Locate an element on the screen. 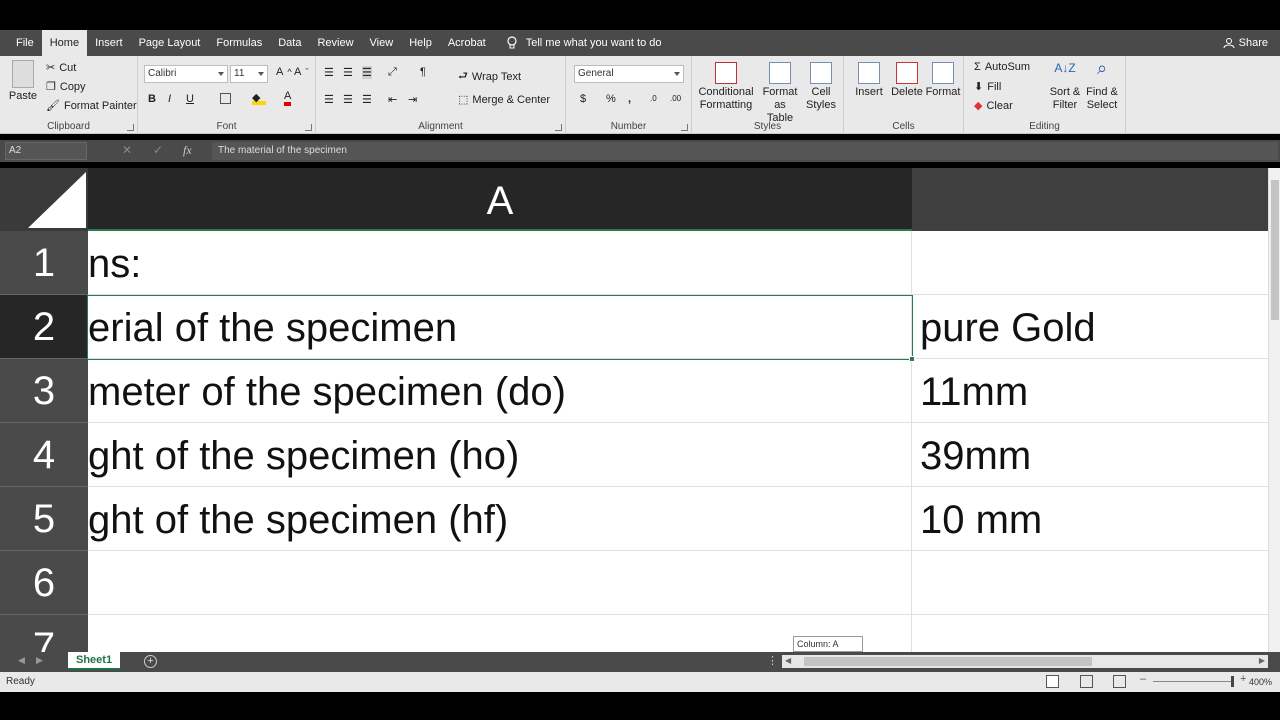 Image resolution: width=1280 pixels, height=720 pixels. cell-a1: ns: is located at coordinates (500, 263).